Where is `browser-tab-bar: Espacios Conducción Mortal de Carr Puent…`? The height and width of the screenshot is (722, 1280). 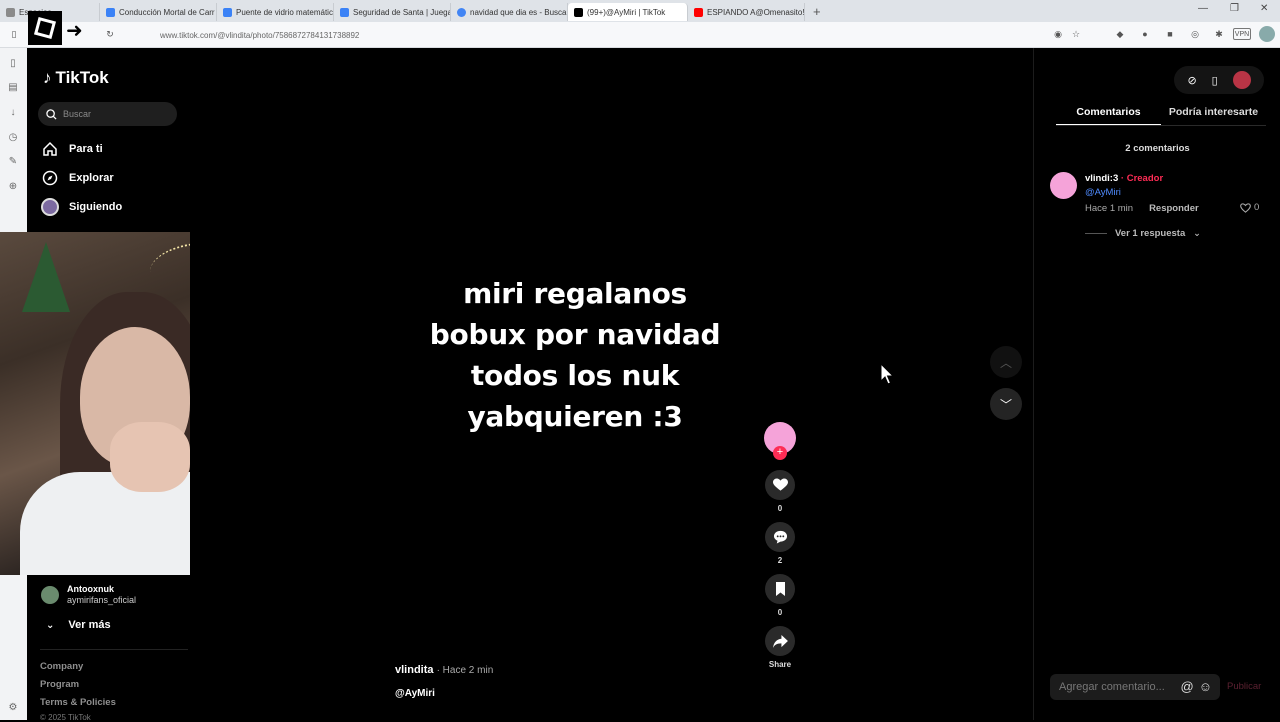
browser-tab-bar: Espacios Conducción Mortal de Carr Puent… is located at coordinates (640, 11).